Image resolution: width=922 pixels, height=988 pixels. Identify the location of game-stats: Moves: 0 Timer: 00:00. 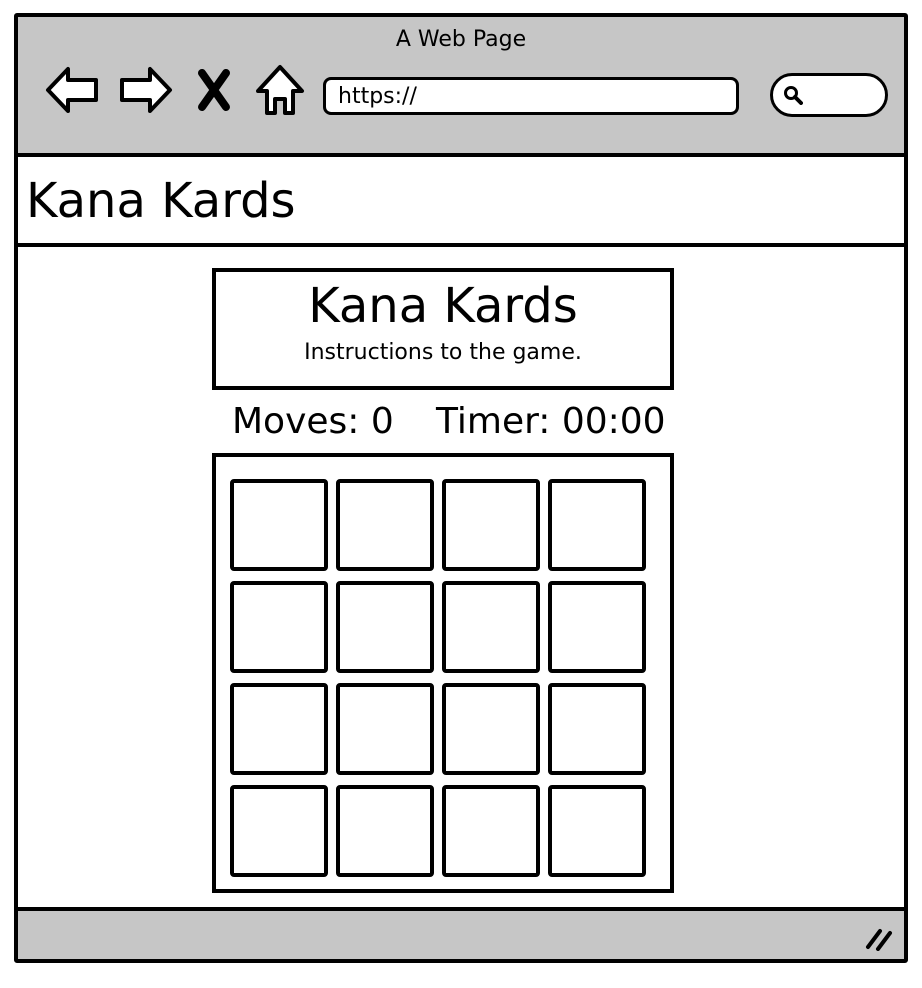
(448, 422).